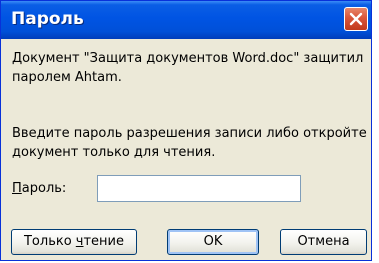 The width and height of the screenshot is (379, 263). Describe the element at coordinates (49, 241) in the screenshot. I see `read-only-label-pre: Только` at that location.